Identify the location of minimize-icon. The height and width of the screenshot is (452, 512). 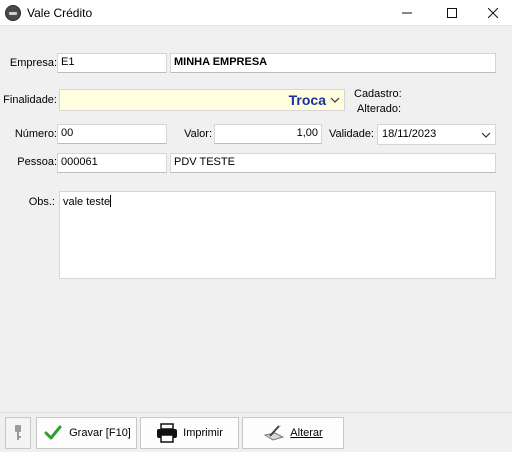
(407, 13).